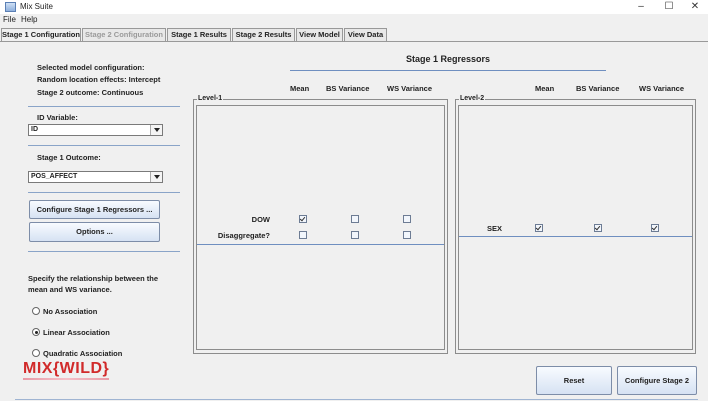 The image size is (708, 401). What do you see at coordinates (448, 59) in the screenshot?
I see `regressors-title: Stage 1 Regressors` at bounding box center [448, 59].